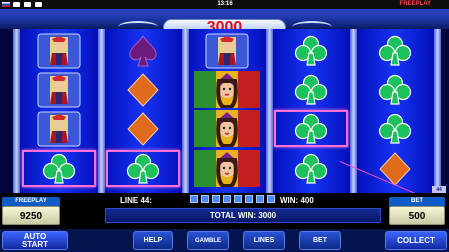 The image size is (449, 252). What do you see at coordinates (153, 240) in the screenshot?
I see `help-button: HELP` at bounding box center [153, 240].